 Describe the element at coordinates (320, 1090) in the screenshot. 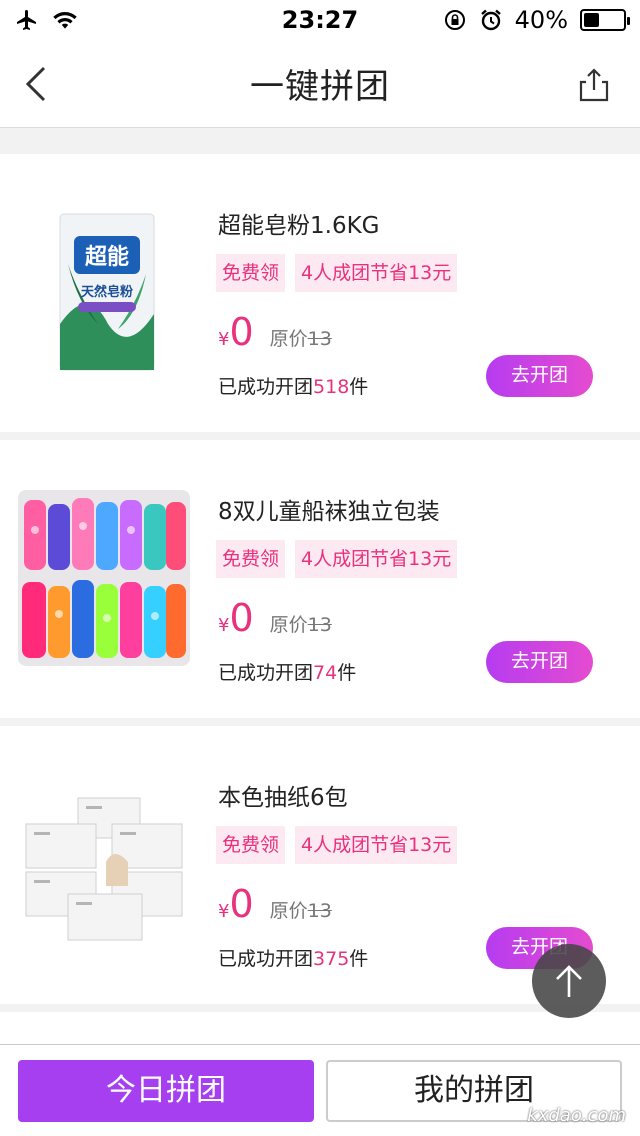

I see `bottom-bar: 今日拼团 我的拼团 kxdao.com` at that location.